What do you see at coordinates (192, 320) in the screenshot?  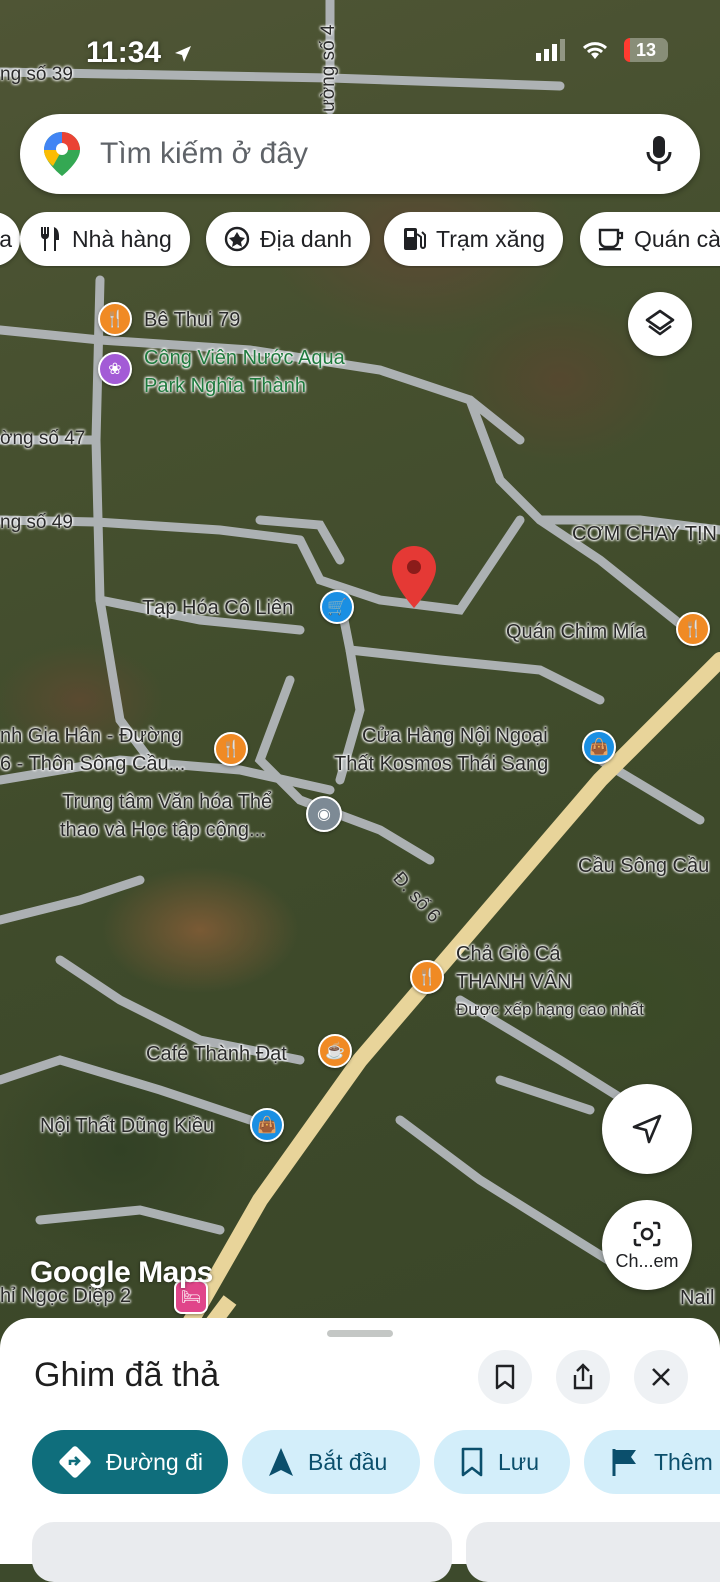 I see `poi-label: Bê Thui 79` at bounding box center [192, 320].